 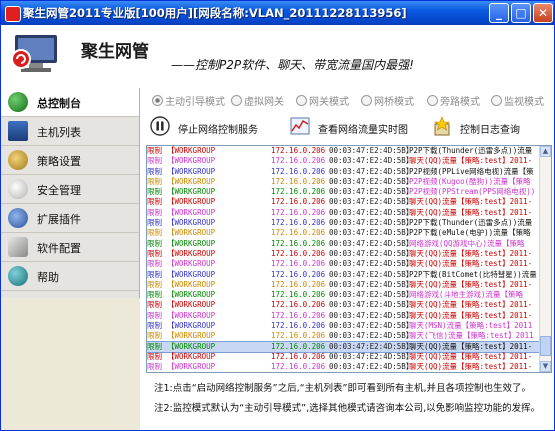 What do you see at coordinates (543, 13) in the screenshot?
I see `close-button: ✕` at bounding box center [543, 13].